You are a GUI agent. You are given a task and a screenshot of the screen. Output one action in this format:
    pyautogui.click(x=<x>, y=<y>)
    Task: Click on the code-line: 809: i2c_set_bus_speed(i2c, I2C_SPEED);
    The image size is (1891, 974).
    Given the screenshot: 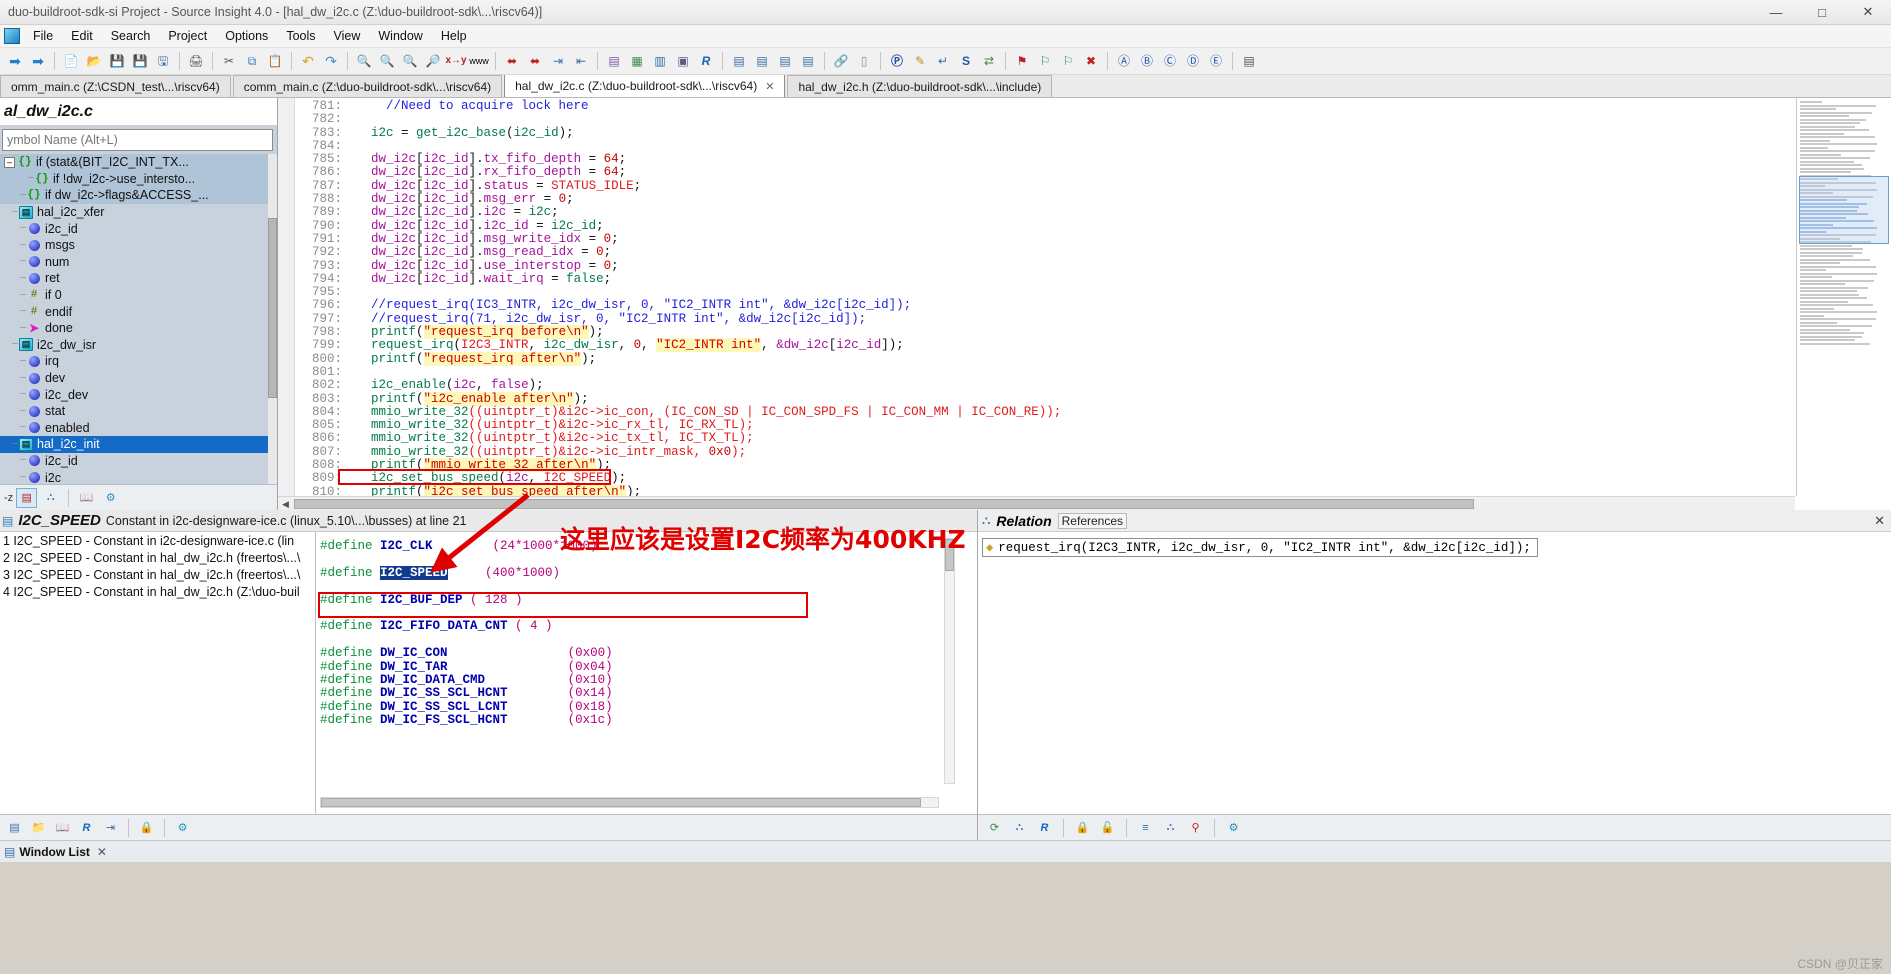 What is the action you would take?
    pyautogui.click(x=1045, y=479)
    